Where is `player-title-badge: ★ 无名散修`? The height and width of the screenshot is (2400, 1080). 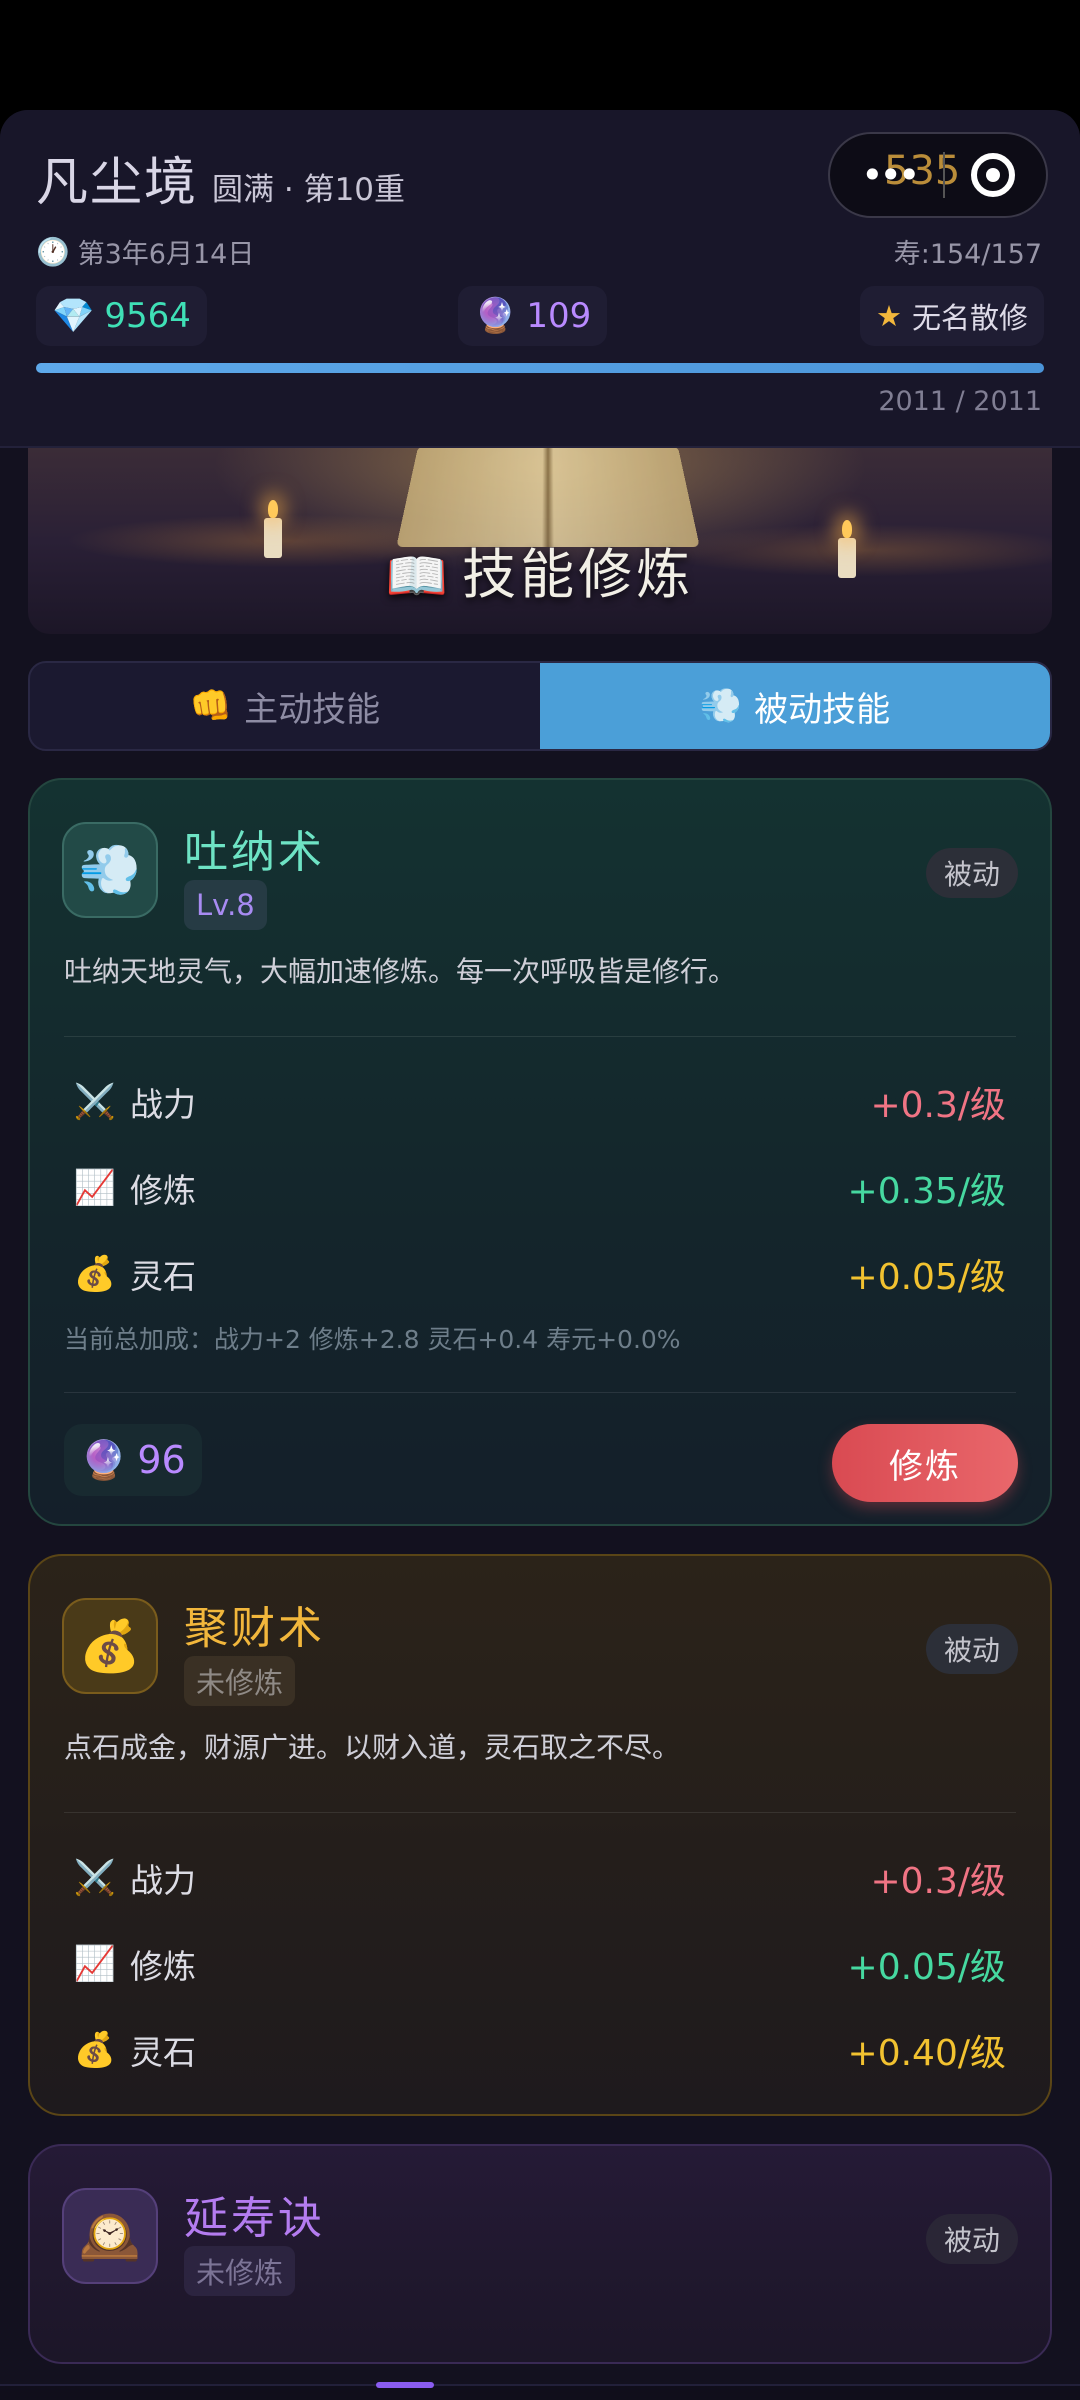 player-title-badge: ★ 无名散修 is located at coordinates (951, 316).